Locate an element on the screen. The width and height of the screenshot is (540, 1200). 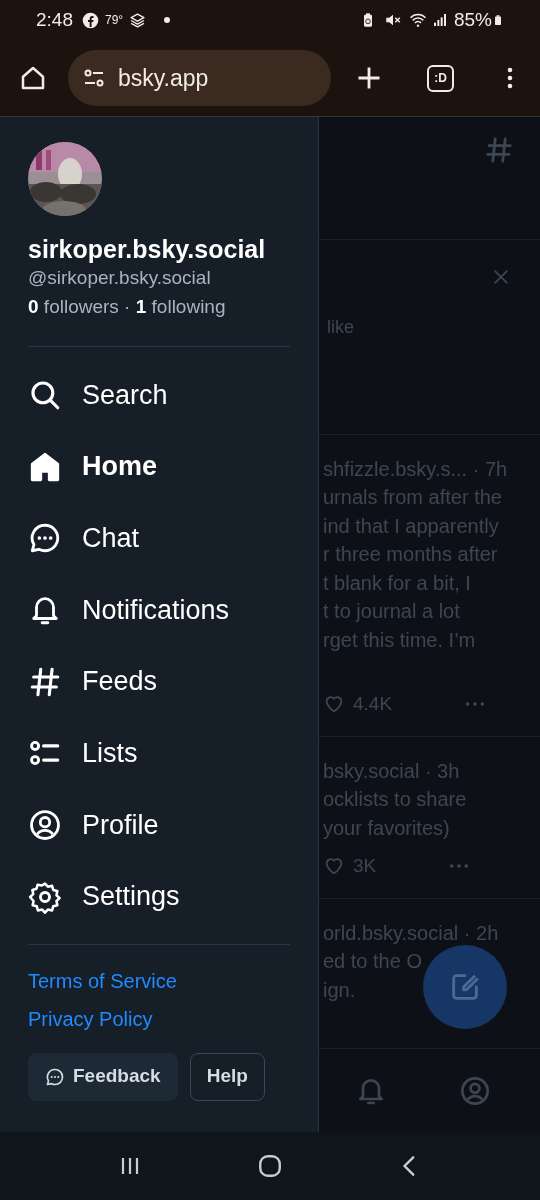
banner-text: like is located at coordinates (340, 327).